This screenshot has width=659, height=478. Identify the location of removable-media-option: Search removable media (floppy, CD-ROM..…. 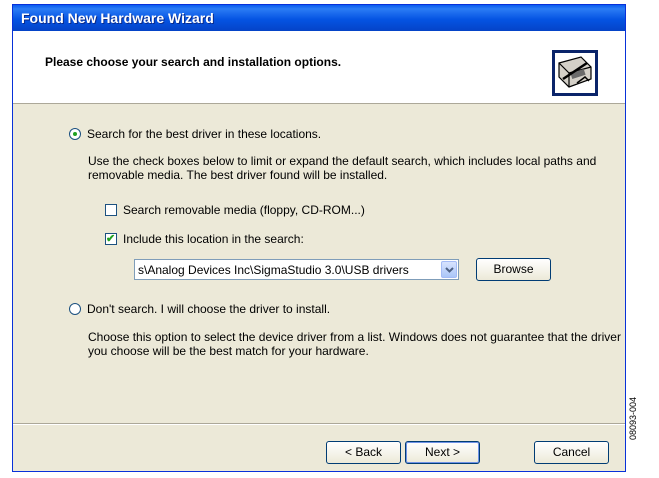
(235, 210).